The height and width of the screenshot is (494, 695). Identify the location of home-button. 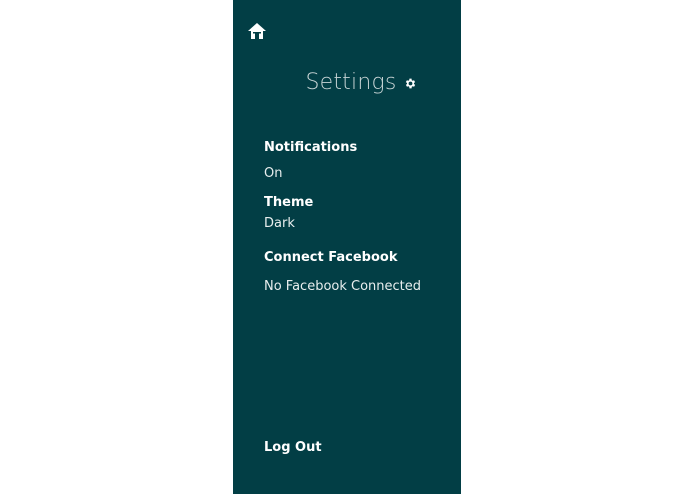
(257, 31).